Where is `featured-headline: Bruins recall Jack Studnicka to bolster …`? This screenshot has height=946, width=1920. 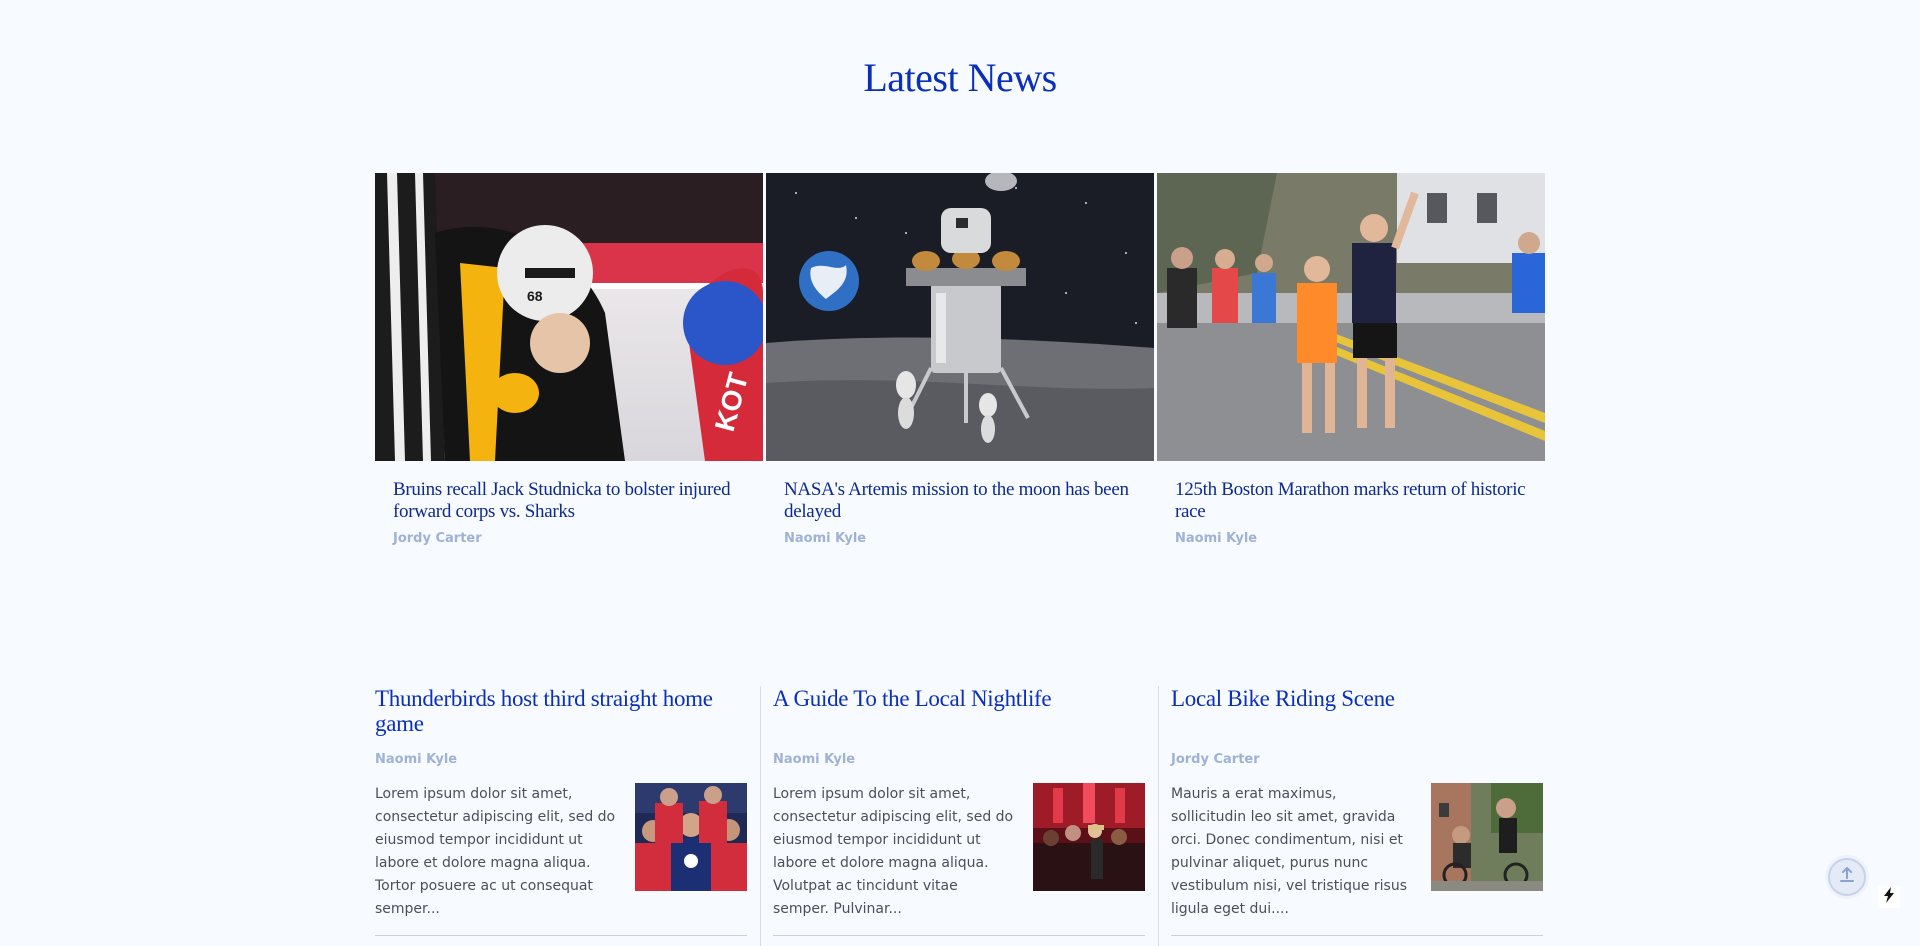
featured-headline: Bruins recall Jack Studnicka to bolster … is located at coordinates (569, 501).